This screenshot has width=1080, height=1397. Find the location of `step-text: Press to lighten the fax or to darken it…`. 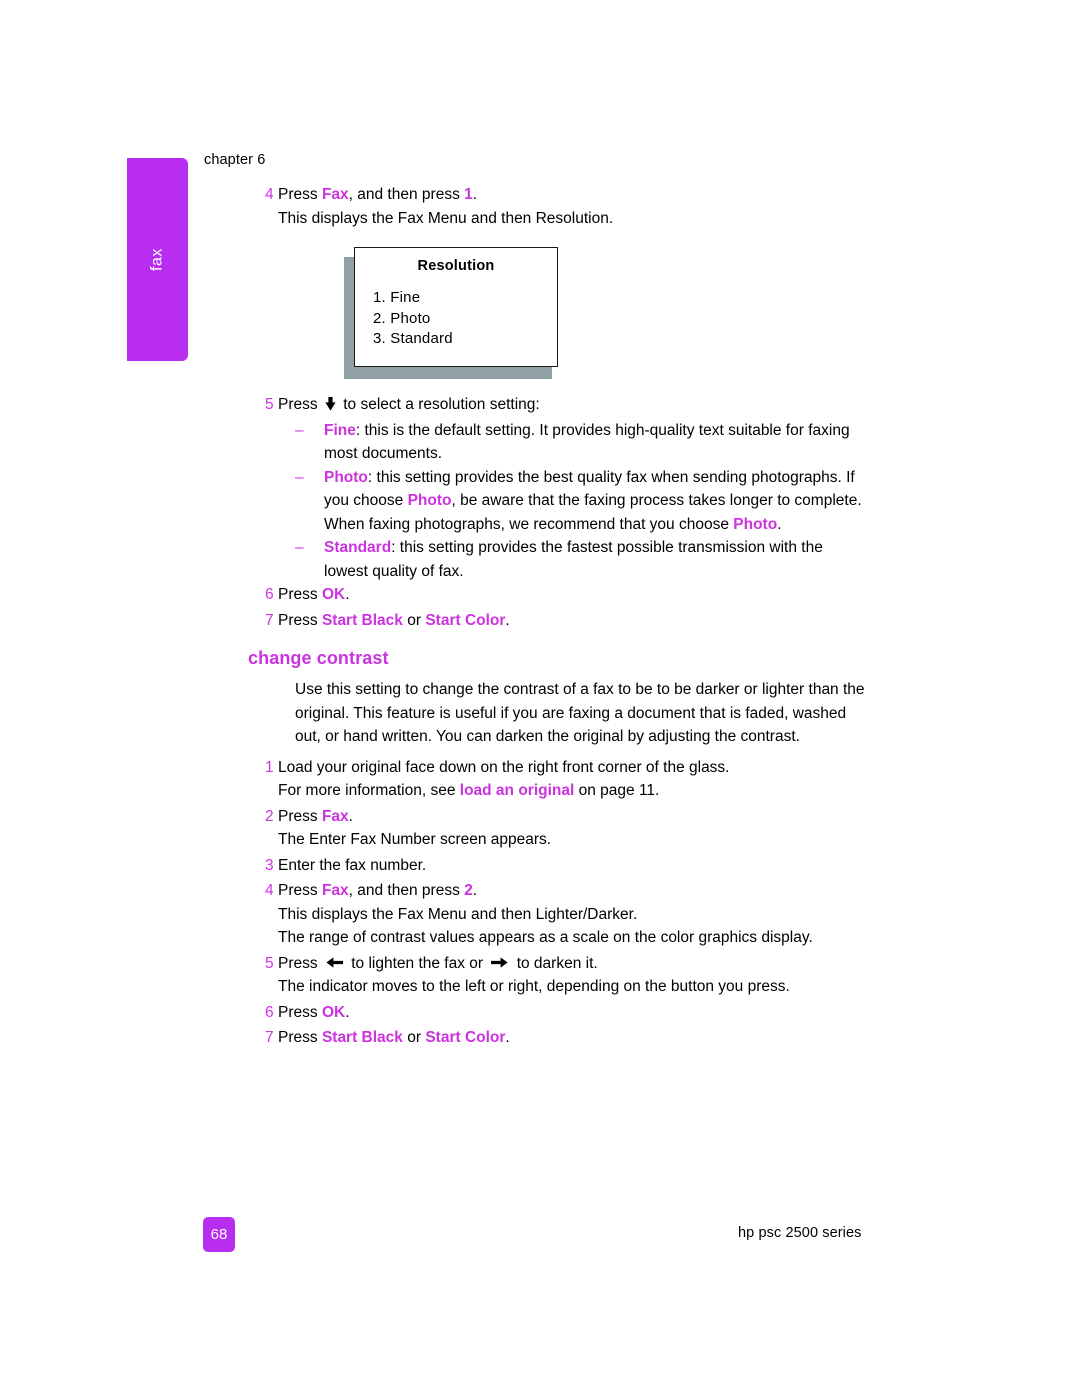

step-text: Press to lighten the fax or to darken it… is located at coordinates (573, 975).